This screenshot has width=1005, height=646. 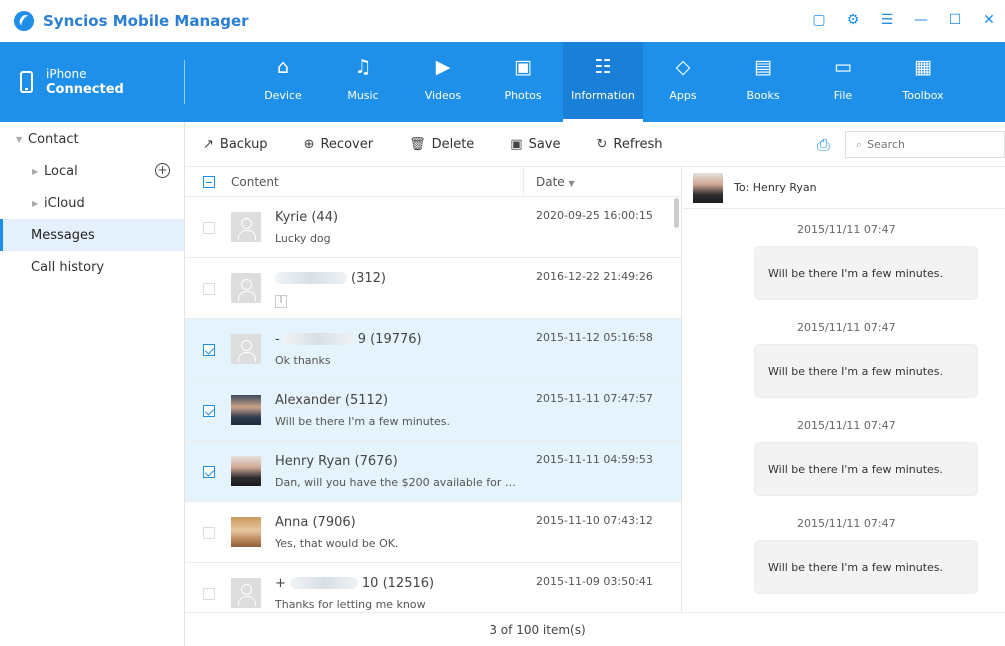 What do you see at coordinates (363, 82) in the screenshot?
I see `nav-tab-music: ♫ Music` at bounding box center [363, 82].